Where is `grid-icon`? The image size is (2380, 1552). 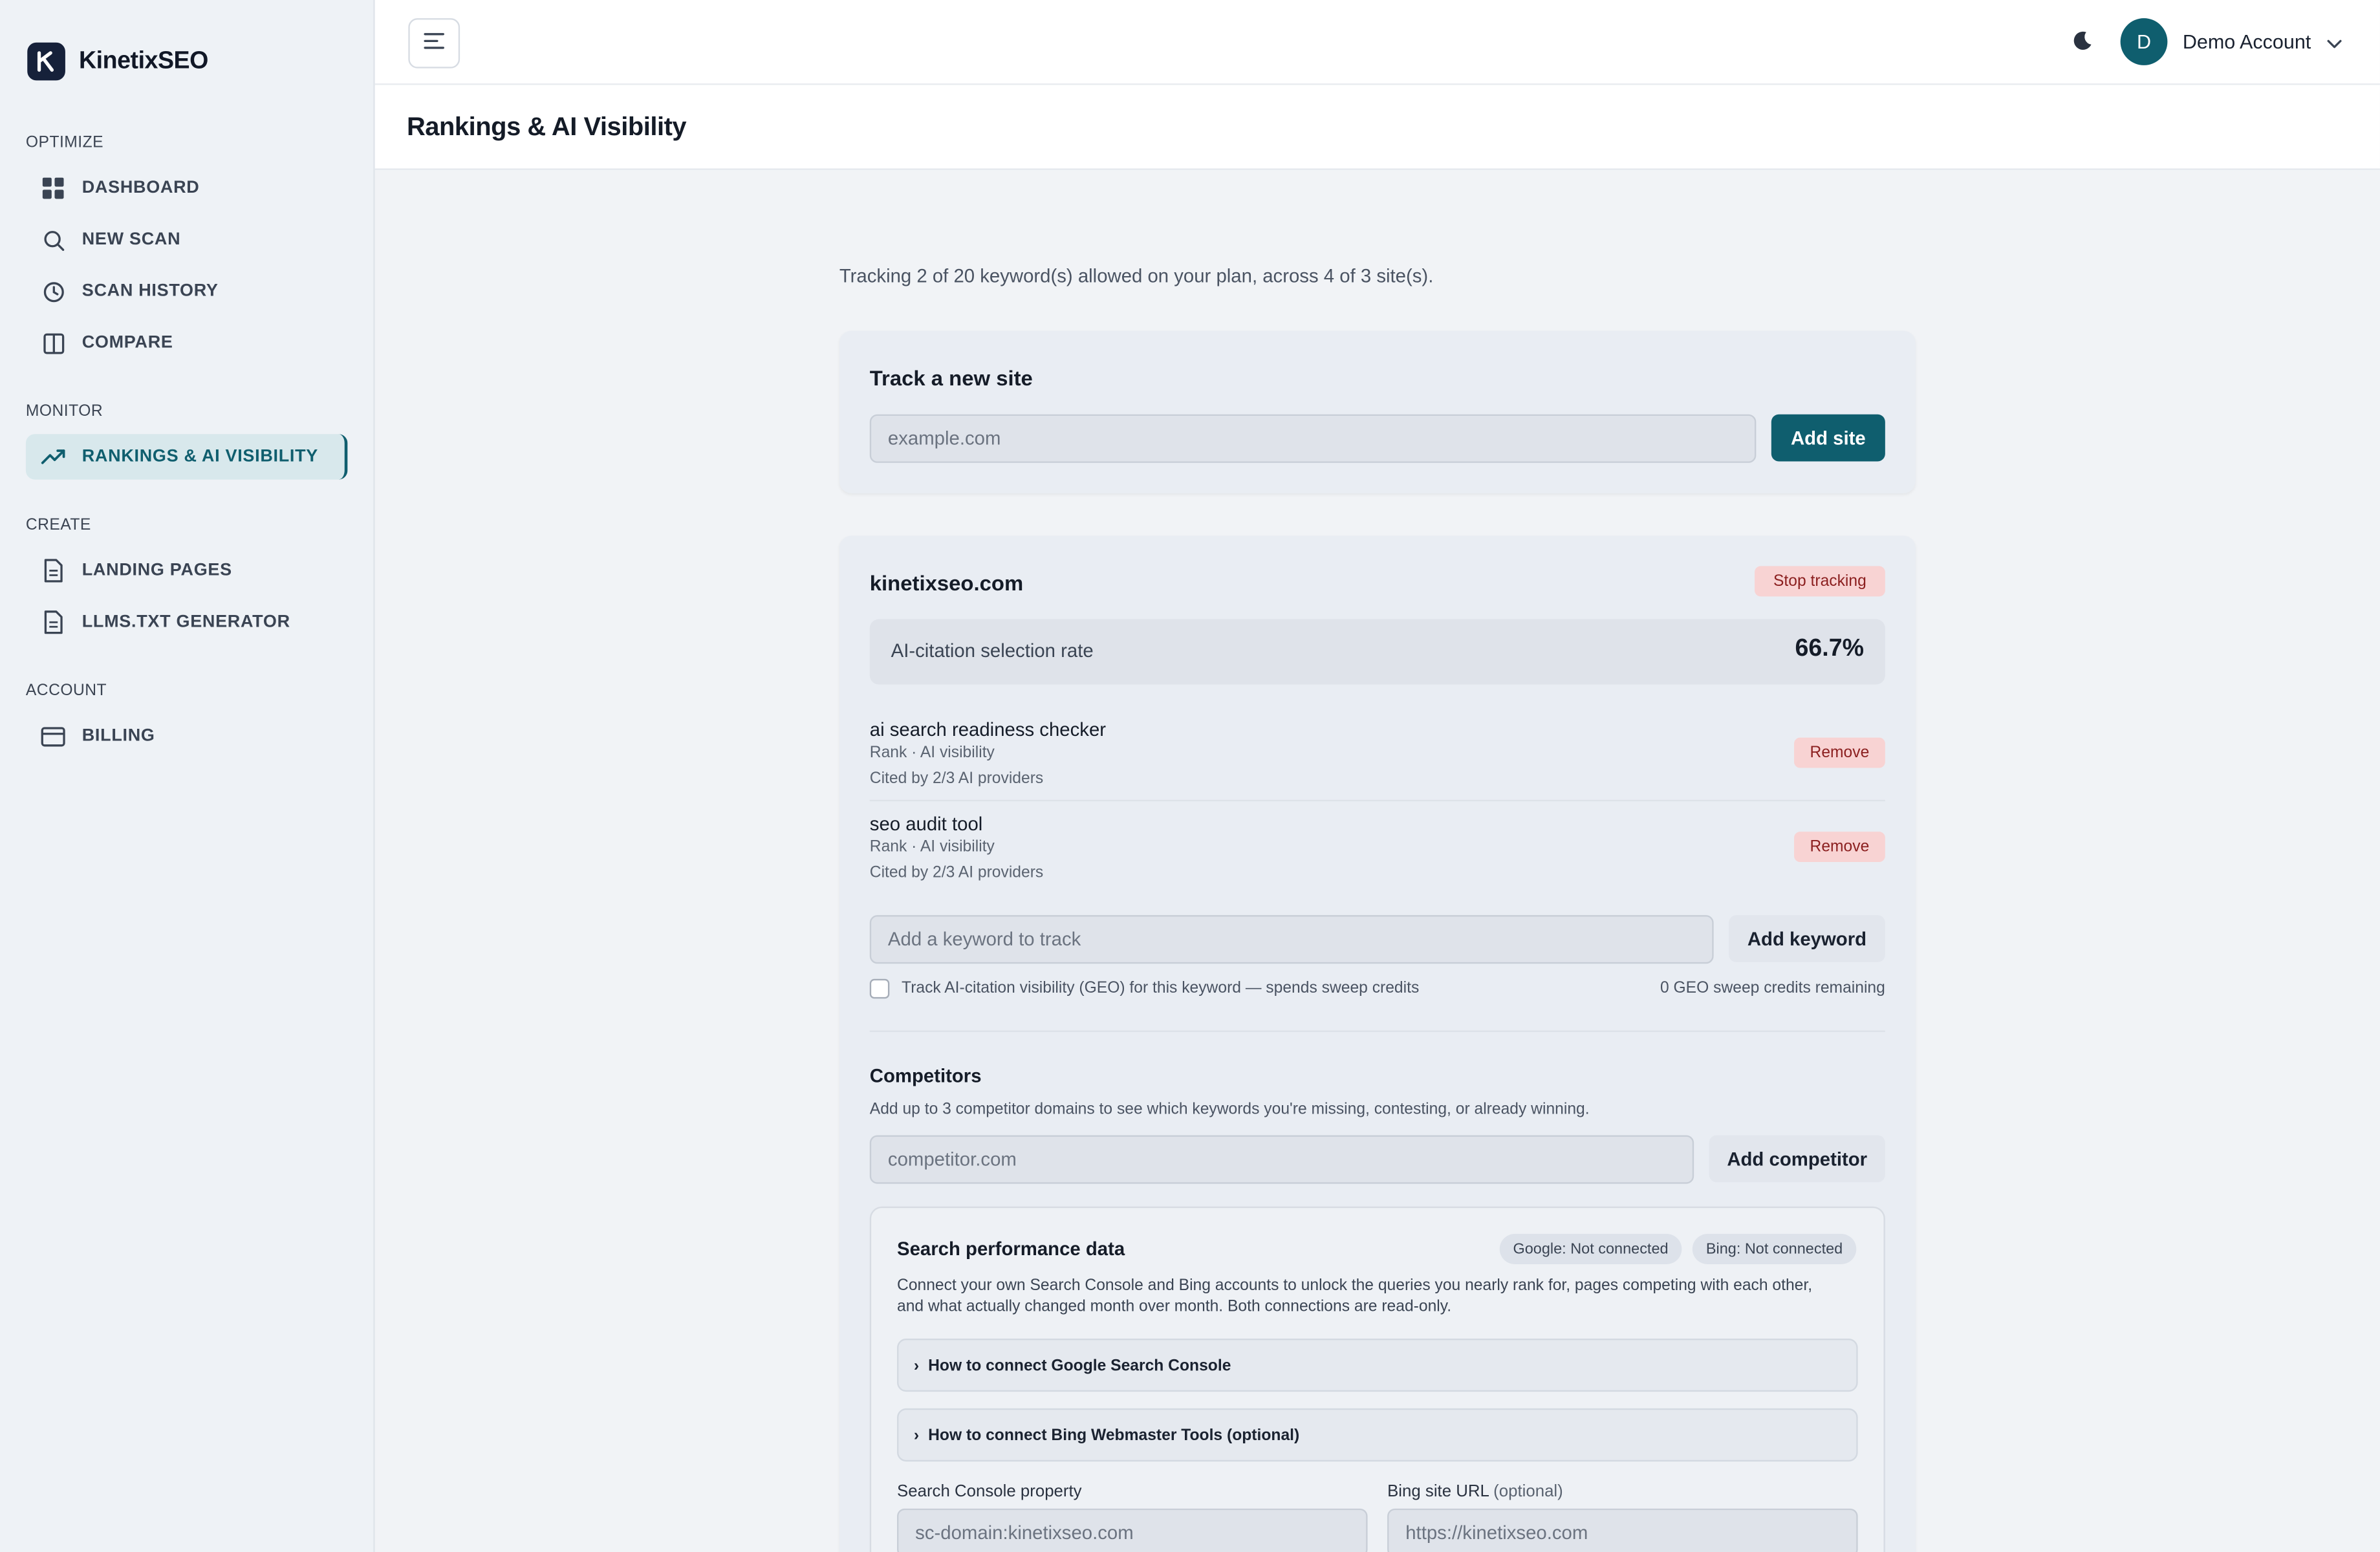 grid-icon is located at coordinates (53, 188).